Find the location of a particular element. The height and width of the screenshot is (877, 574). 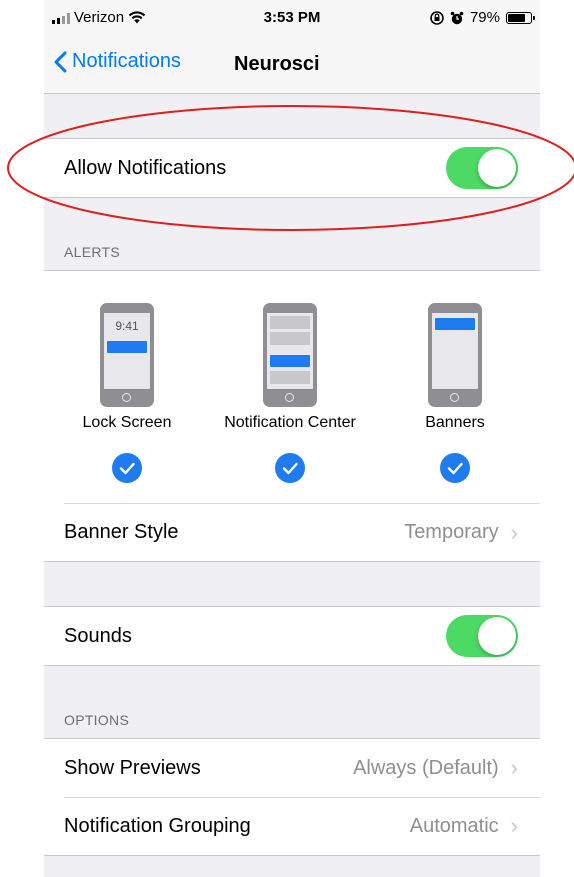

show-previews-label: Show Previews is located at coordinates (132, 767).